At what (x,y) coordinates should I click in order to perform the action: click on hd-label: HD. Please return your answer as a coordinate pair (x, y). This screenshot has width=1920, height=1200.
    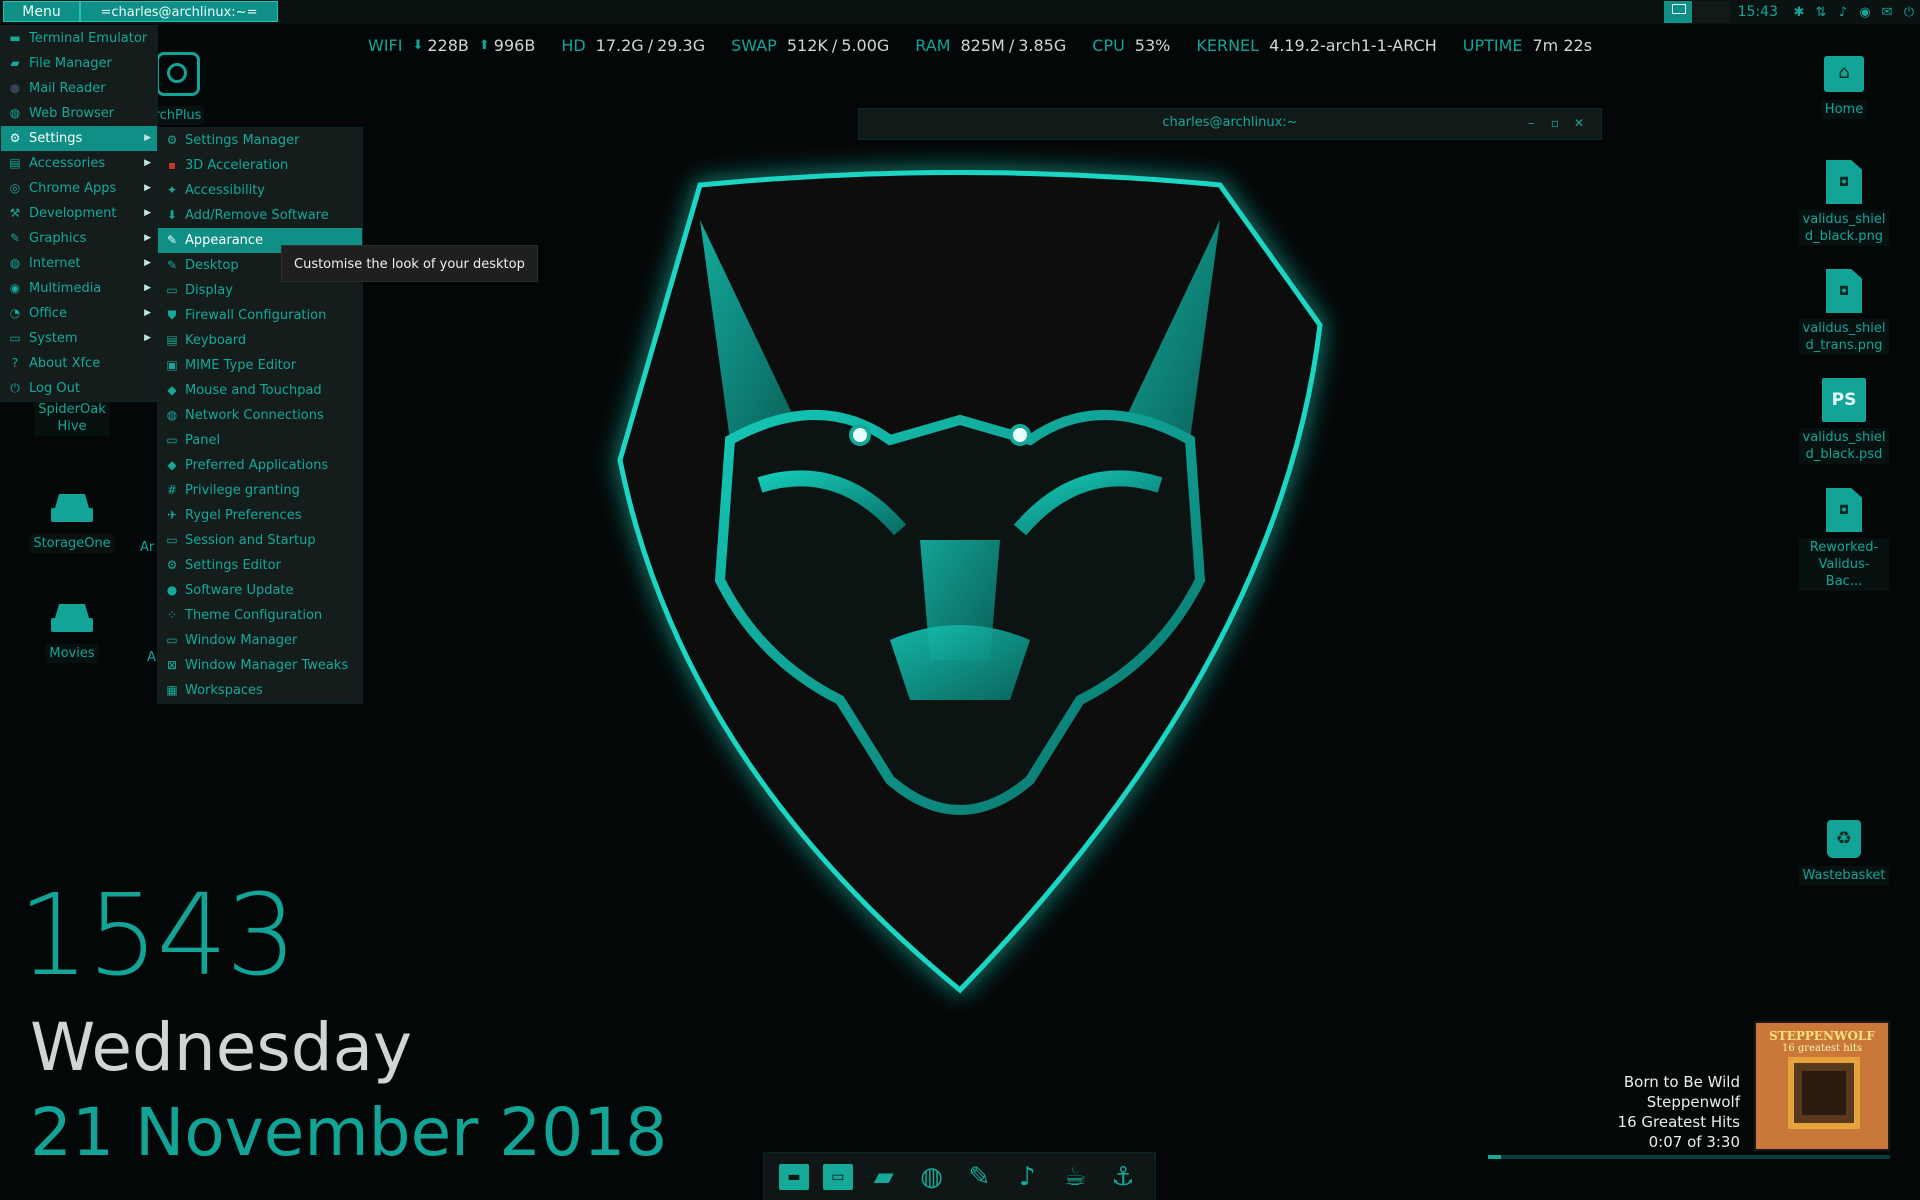
    Looking at the image, I should click on (573, 45).